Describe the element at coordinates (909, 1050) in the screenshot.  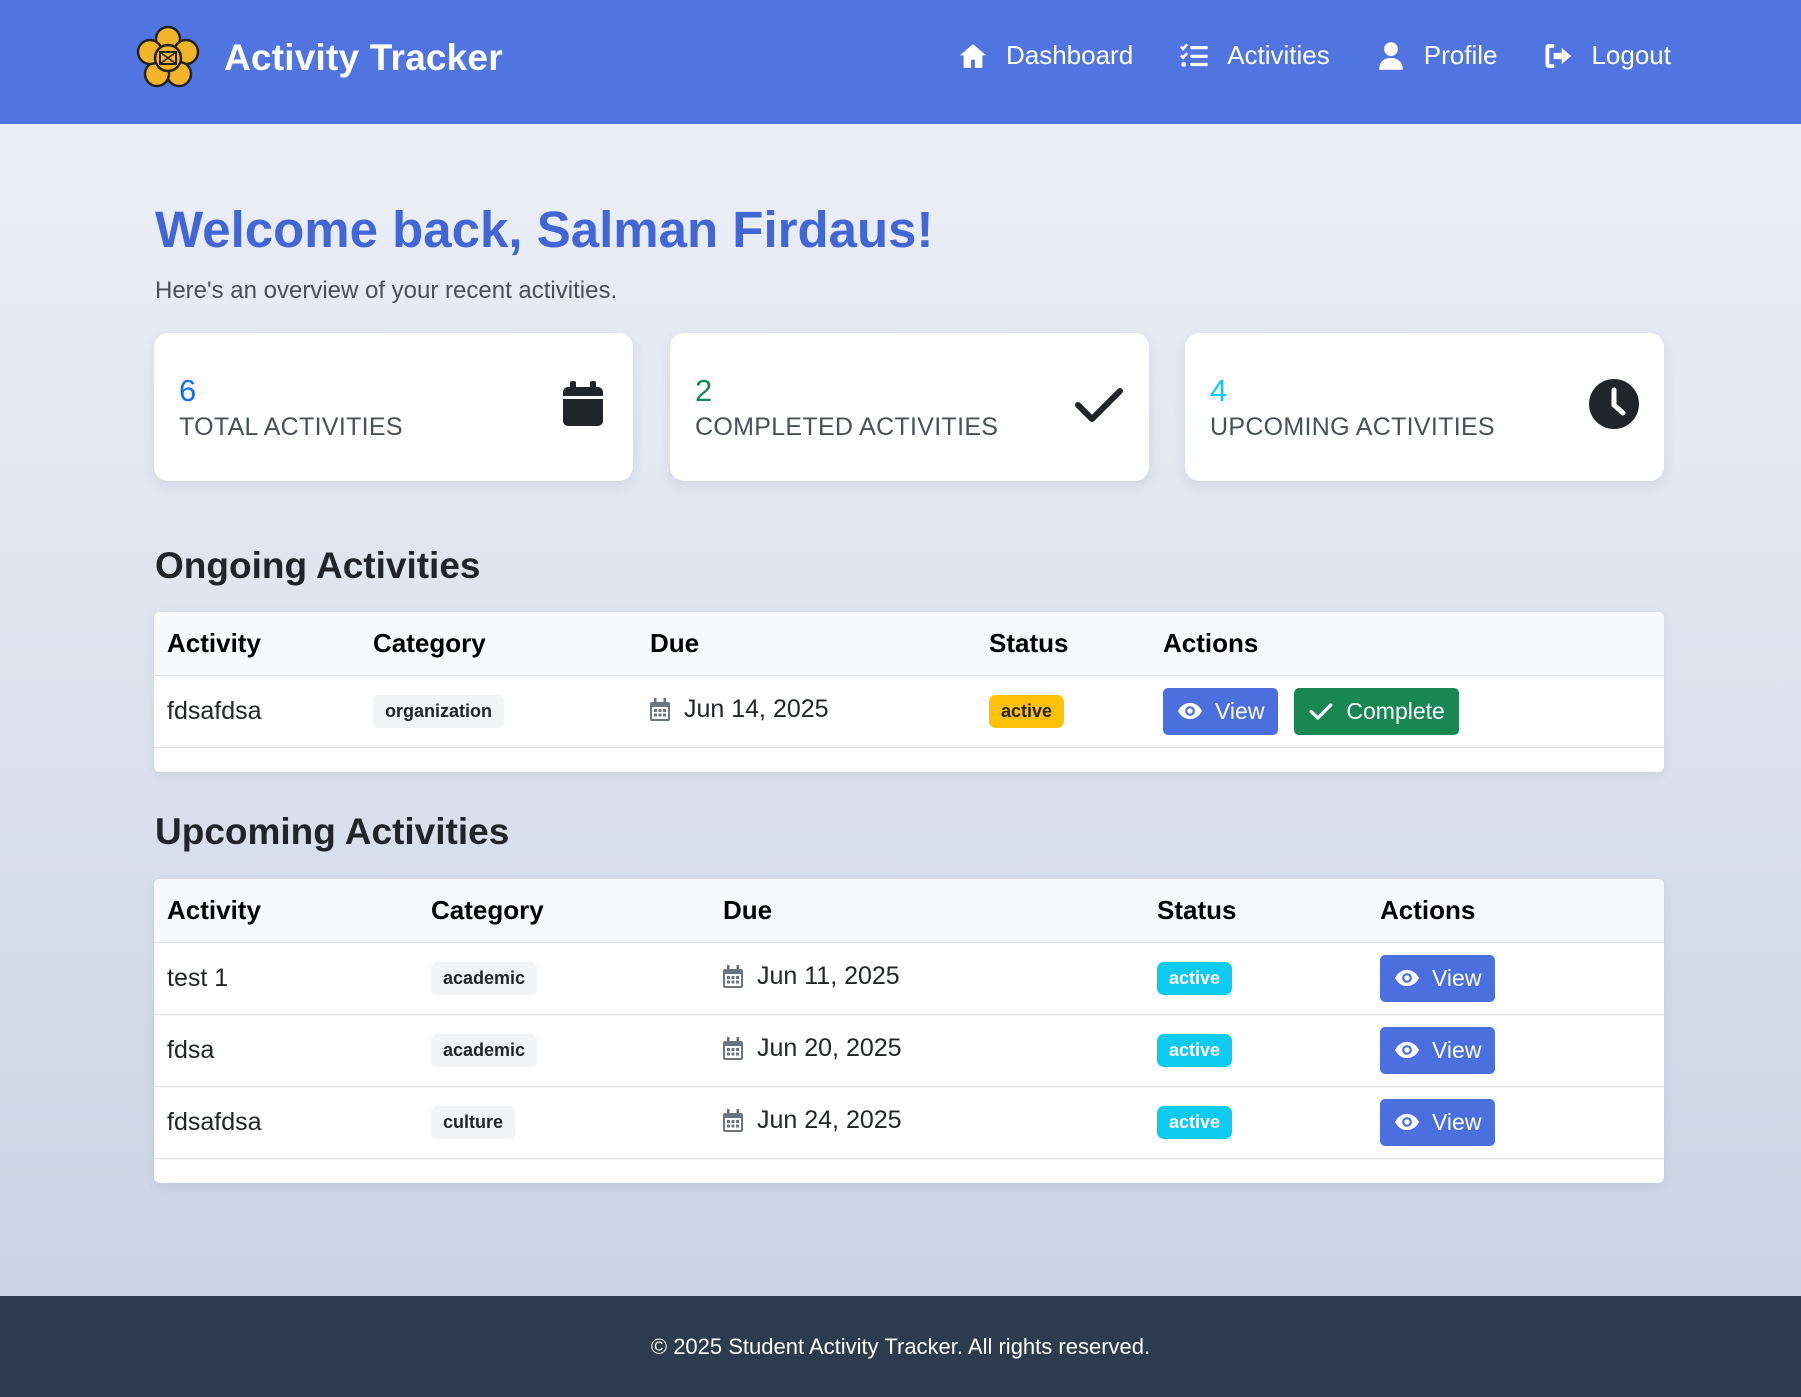
I see `table-row: fdsa academic Jun 20, 2025 active View` at that location.